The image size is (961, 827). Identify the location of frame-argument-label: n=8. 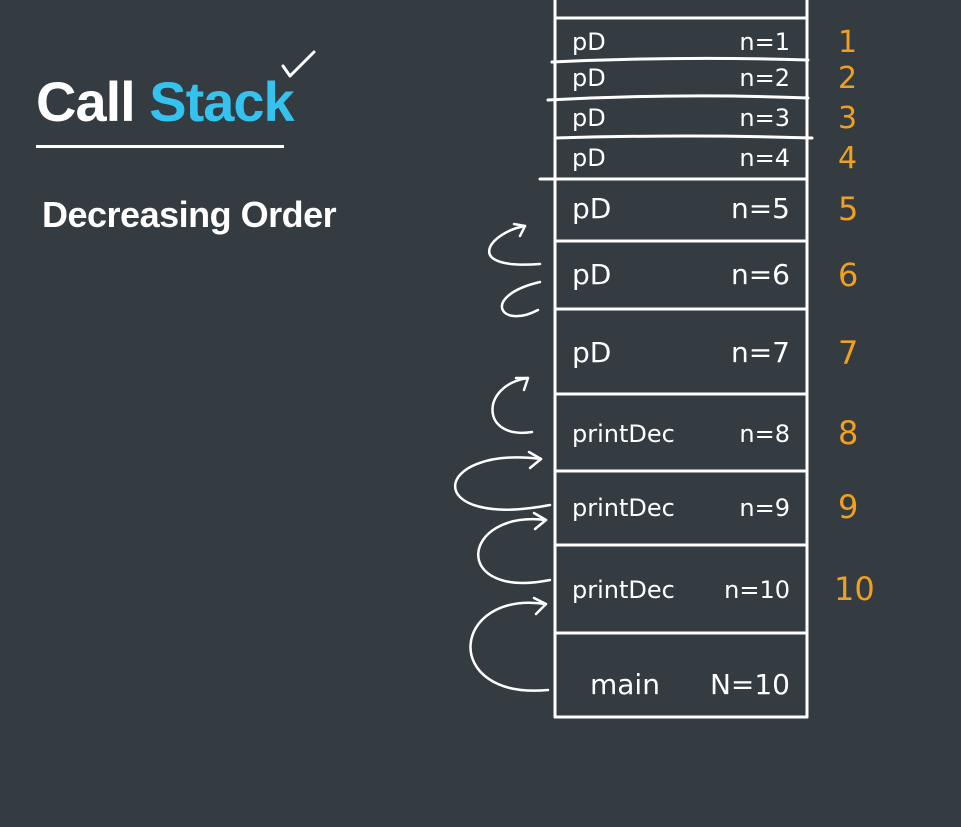
(764, 434).